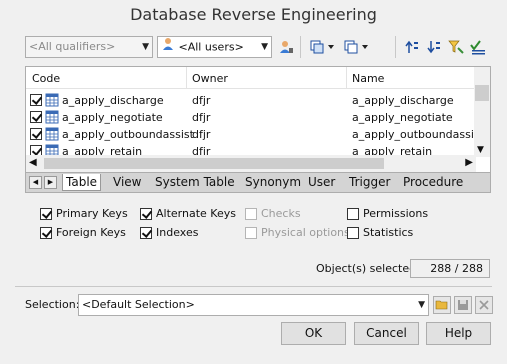 The image size is (507, 364). What do you see at coordinates (112, 117) in the screenshot?
I see `row-code: a_apply_negotiate` at bounding box center [112, 117].